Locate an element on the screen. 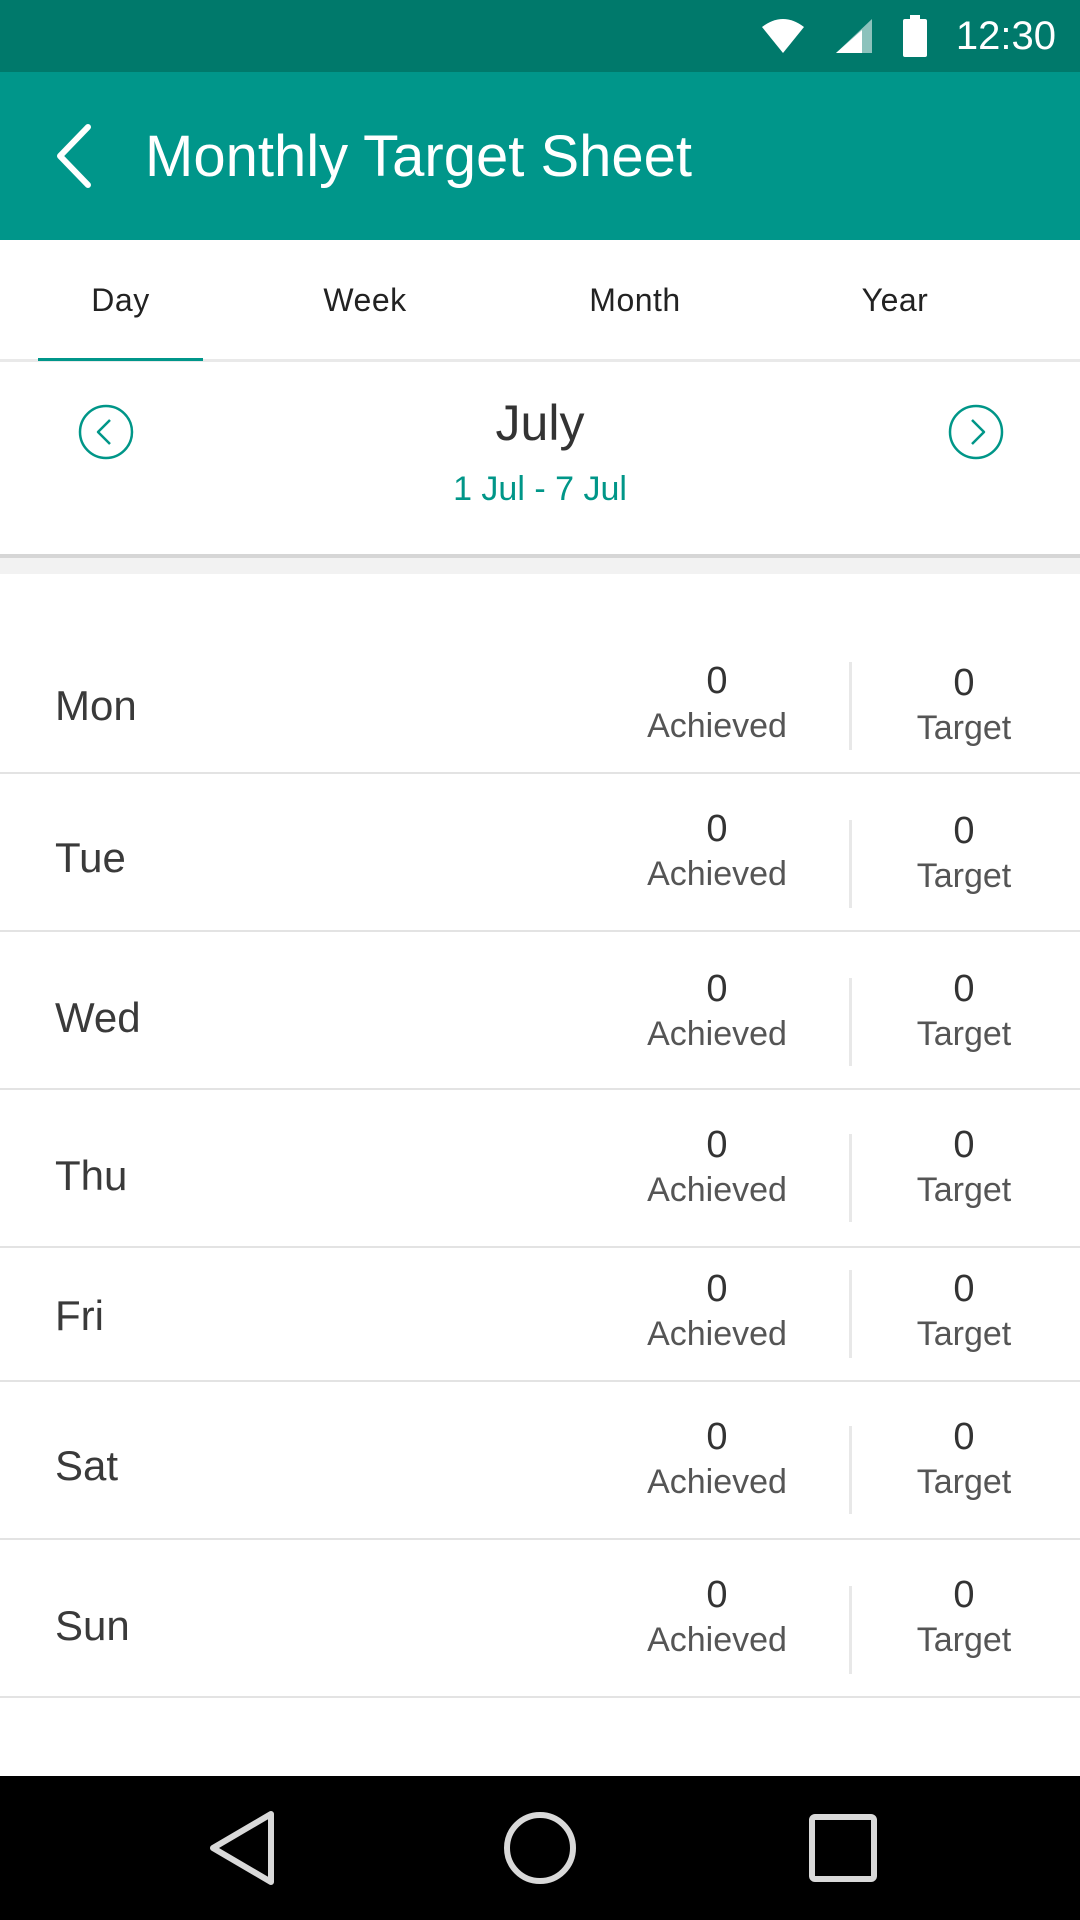 The width and height of the screenshot is (1080, 1920). day-row-sun: Sun 0 Achieved 0 Target is located at coordinates (540, 1619).